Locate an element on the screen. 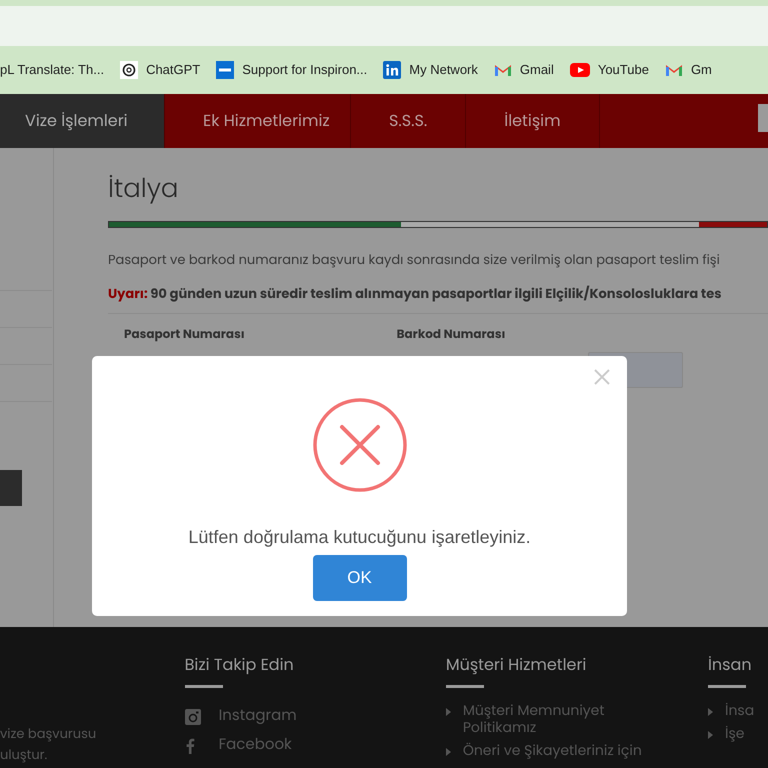  field-label: Pasaport Numarası is located at coordinates (184, 335).